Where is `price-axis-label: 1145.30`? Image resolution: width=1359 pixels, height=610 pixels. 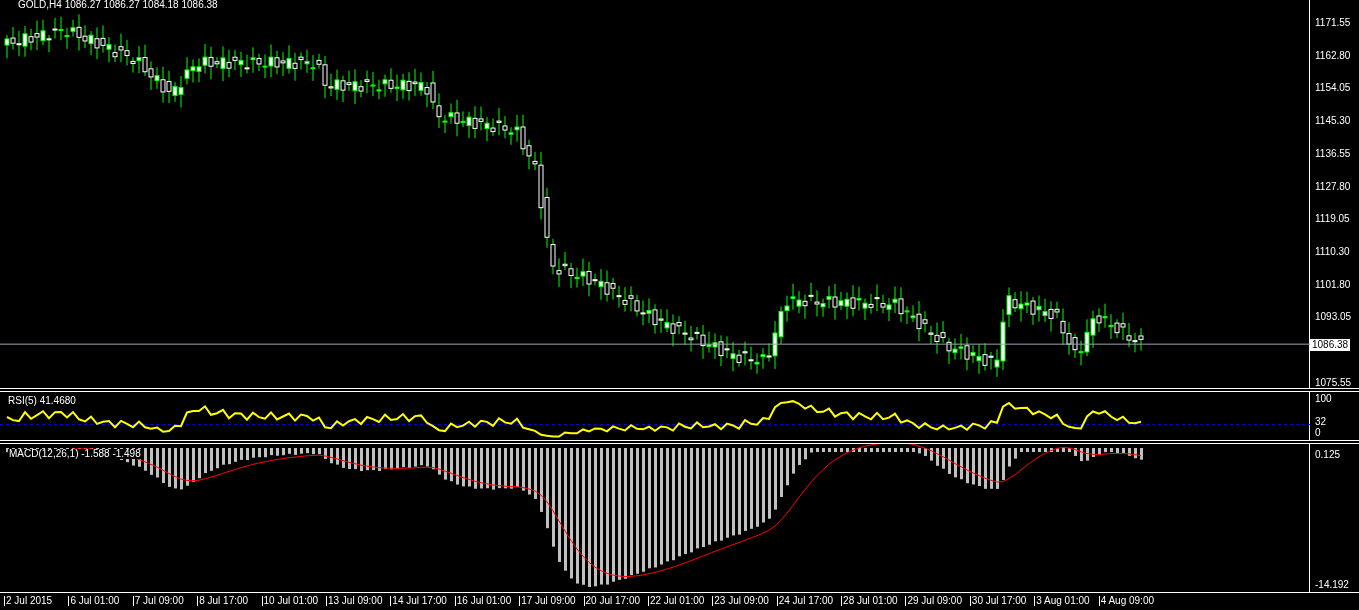
price-axis-label: 1145.30 is located at coordinates (1333, 121).